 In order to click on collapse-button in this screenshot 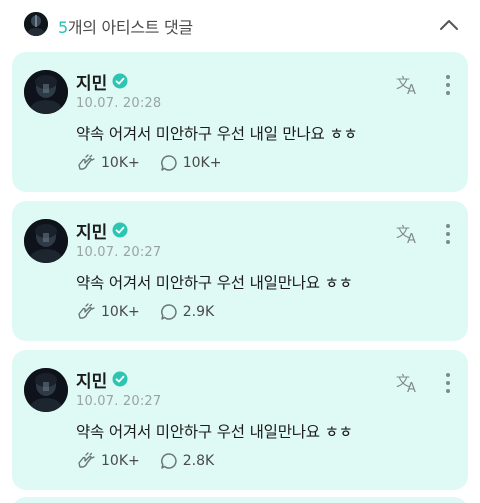, I will do `click(449, 25)`.